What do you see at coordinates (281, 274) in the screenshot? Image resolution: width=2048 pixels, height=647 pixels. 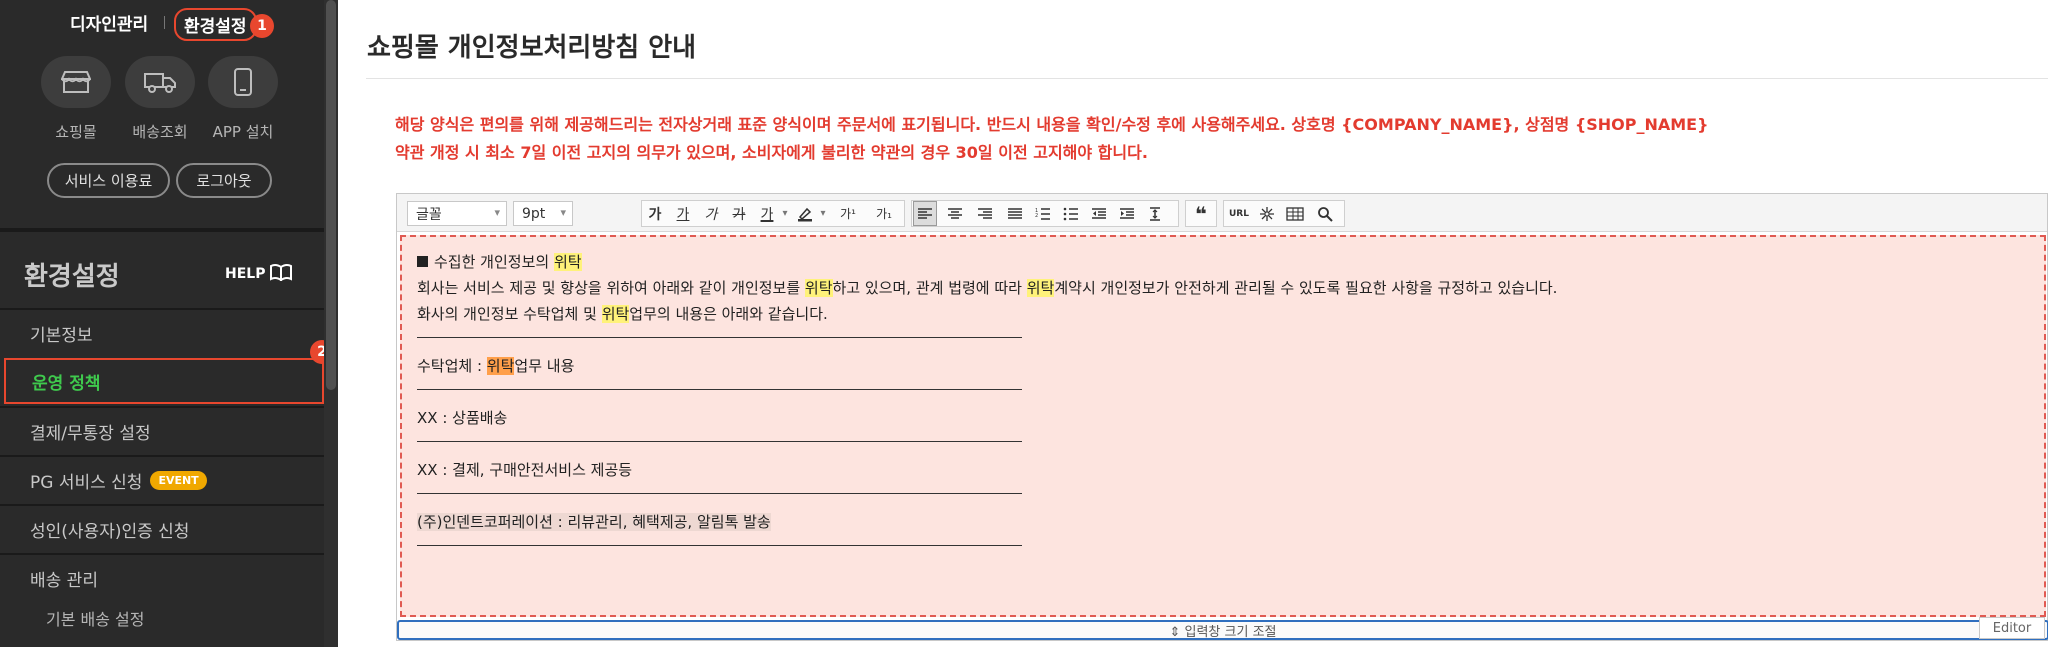 I see `book-icon` at bounding box center [281, 274].